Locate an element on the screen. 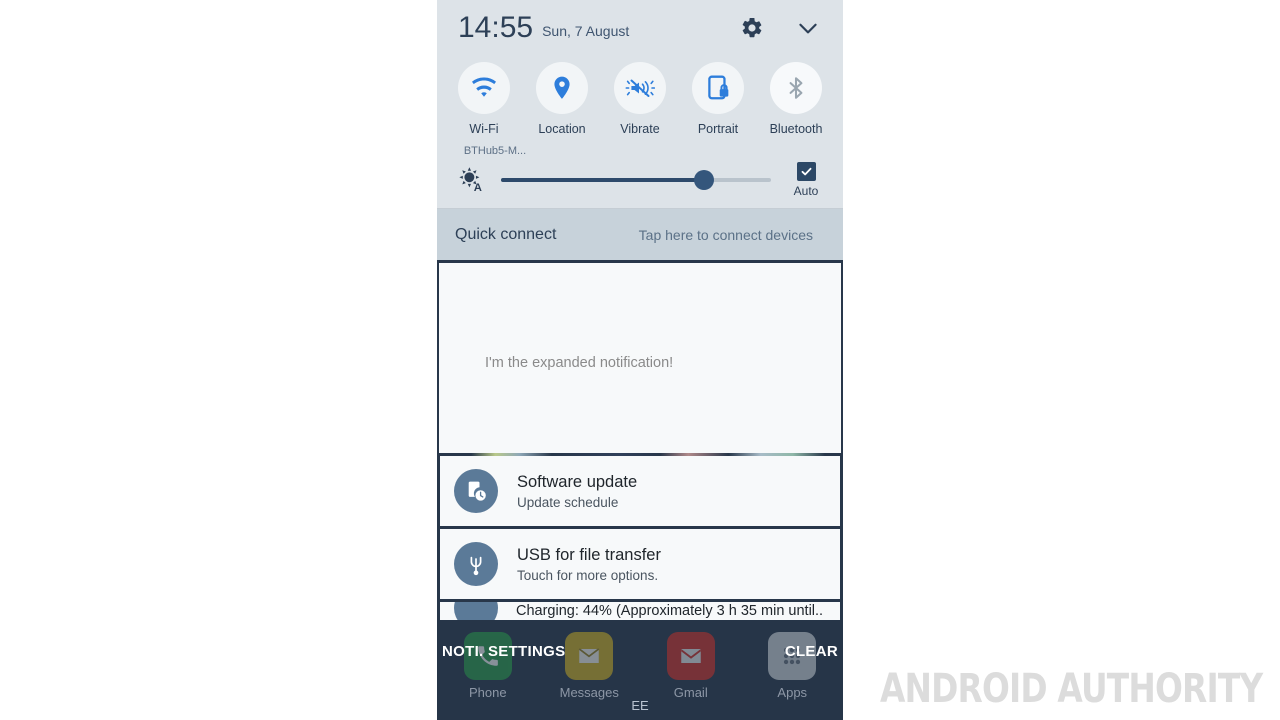 Image resolution: width=1280 pixels, height=720 pixels. quick-toggle-label: Bluetooth is located at coordinates (796, 129).